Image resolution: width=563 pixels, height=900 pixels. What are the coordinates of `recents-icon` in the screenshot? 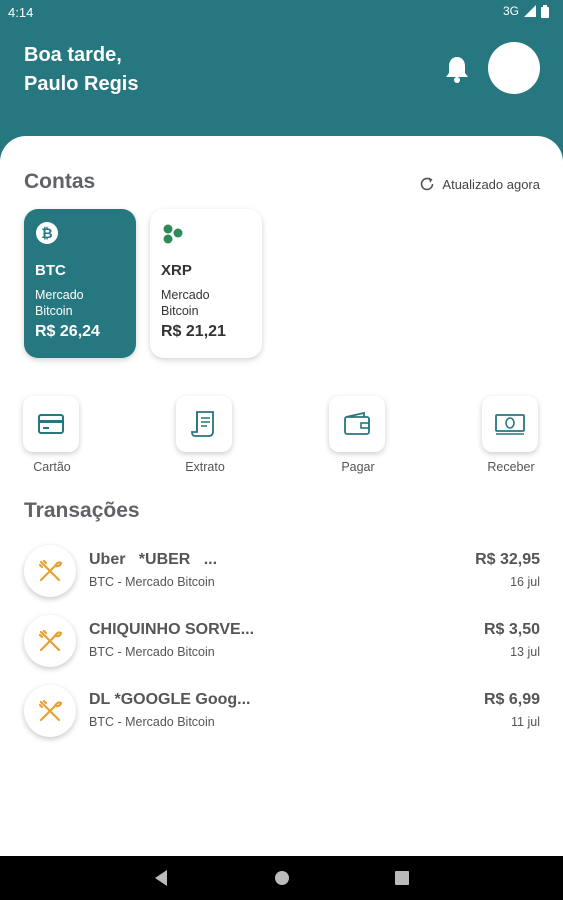 It's located at (402, 878).